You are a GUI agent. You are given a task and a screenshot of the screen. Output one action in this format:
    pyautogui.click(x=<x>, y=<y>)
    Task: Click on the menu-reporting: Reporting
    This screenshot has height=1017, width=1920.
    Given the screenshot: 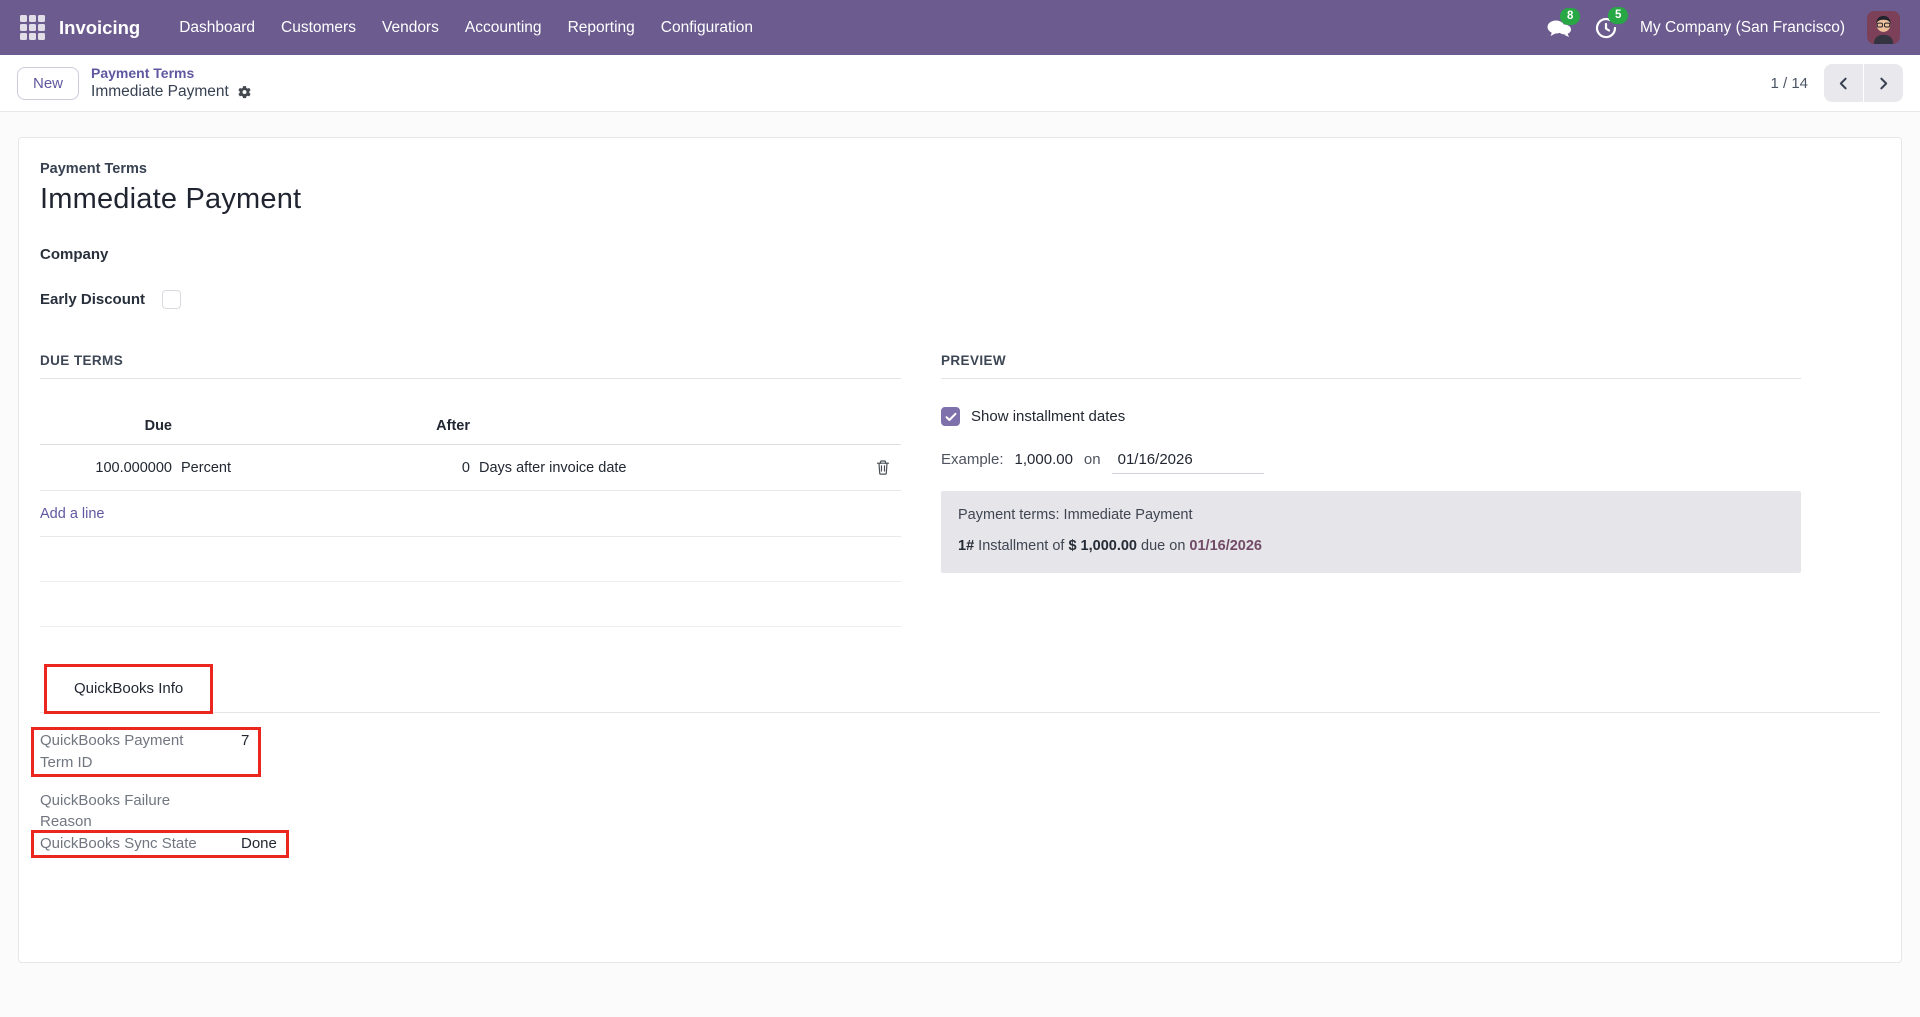 What is the action you would take?
    pyautogui.click(x=601, y=27)
    